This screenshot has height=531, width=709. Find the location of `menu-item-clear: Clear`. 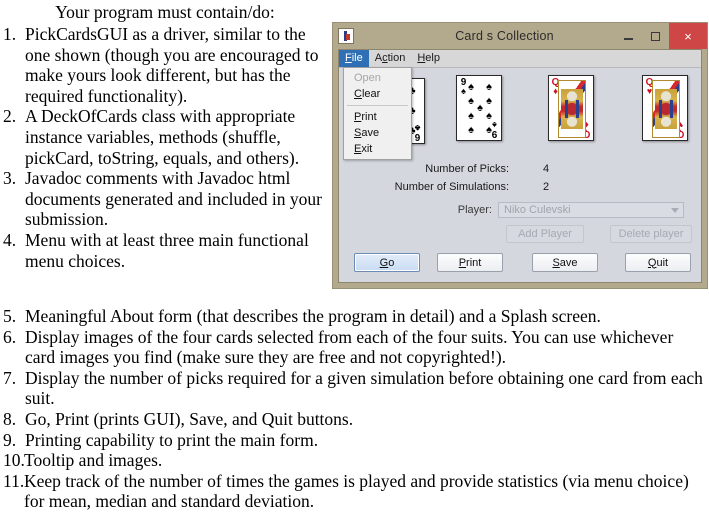

menu-item-clear: Clear is located at coordinates (377, 94).